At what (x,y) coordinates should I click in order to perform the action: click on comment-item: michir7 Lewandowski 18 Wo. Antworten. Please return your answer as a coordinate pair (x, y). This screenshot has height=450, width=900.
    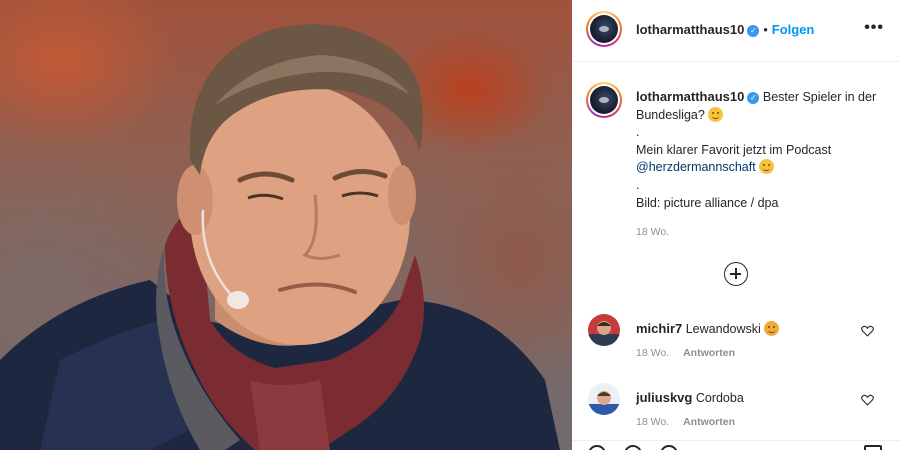
    Looking at the image, I should click on (736, 345).